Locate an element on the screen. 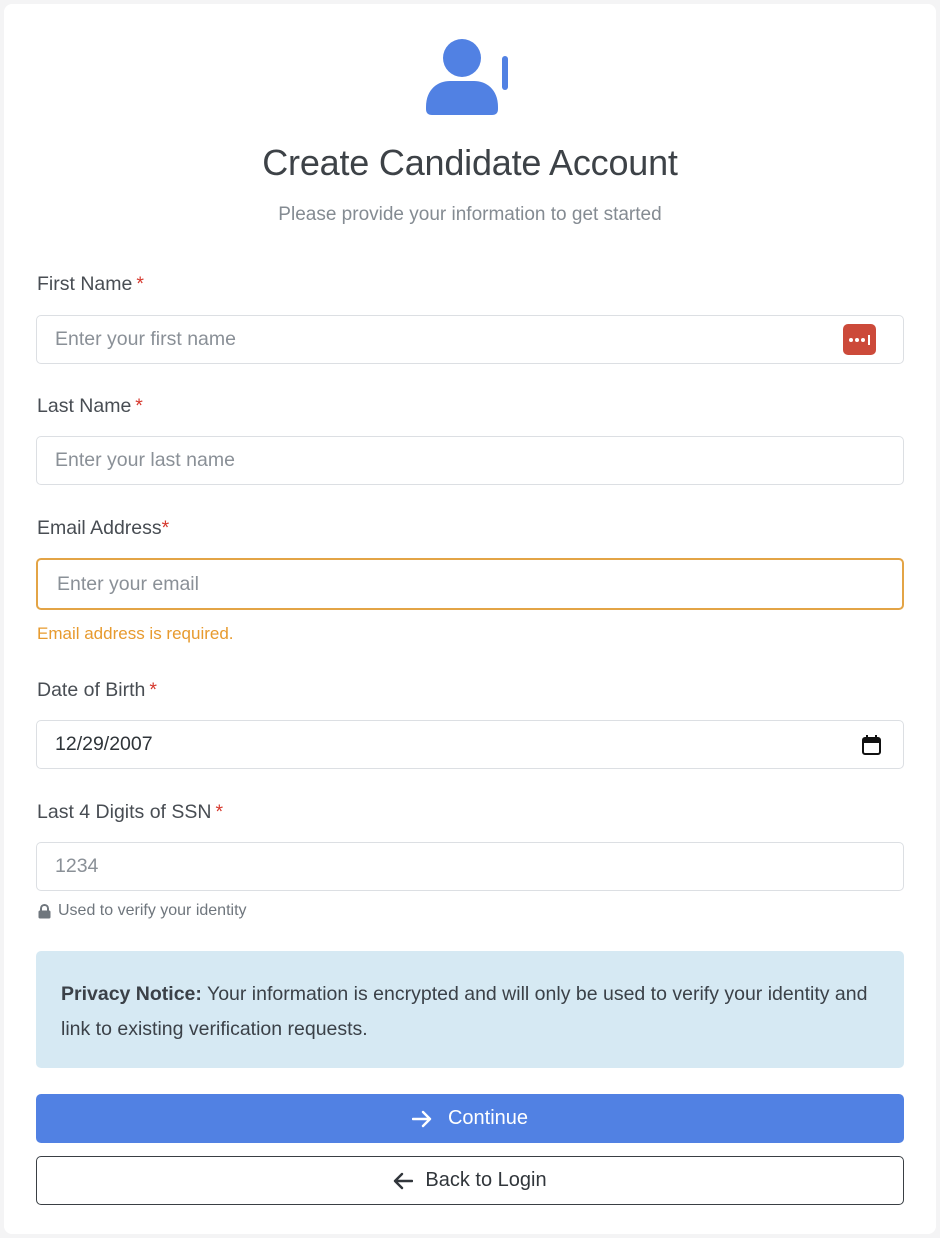 This screenshot has width=940, height=1238. email-label: Email Address* is located at coordinates (103, 528).